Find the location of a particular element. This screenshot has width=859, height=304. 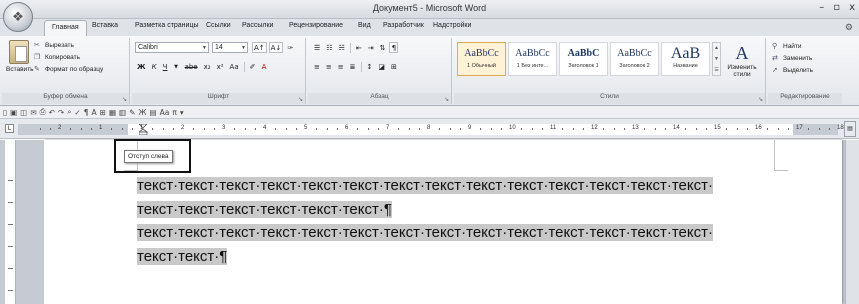

minimize-button: – is located at coordinates (821, 7).